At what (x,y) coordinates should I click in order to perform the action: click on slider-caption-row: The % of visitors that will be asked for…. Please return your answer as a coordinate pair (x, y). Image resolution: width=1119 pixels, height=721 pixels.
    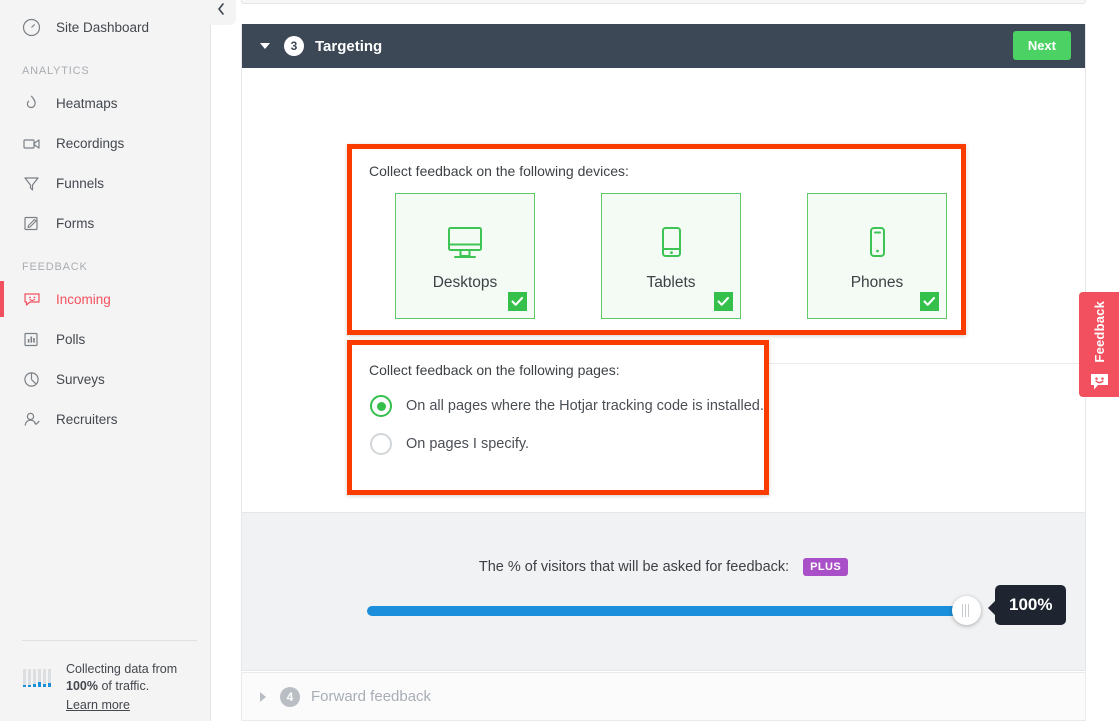
    Looking at the image, I should click on (663, 567).